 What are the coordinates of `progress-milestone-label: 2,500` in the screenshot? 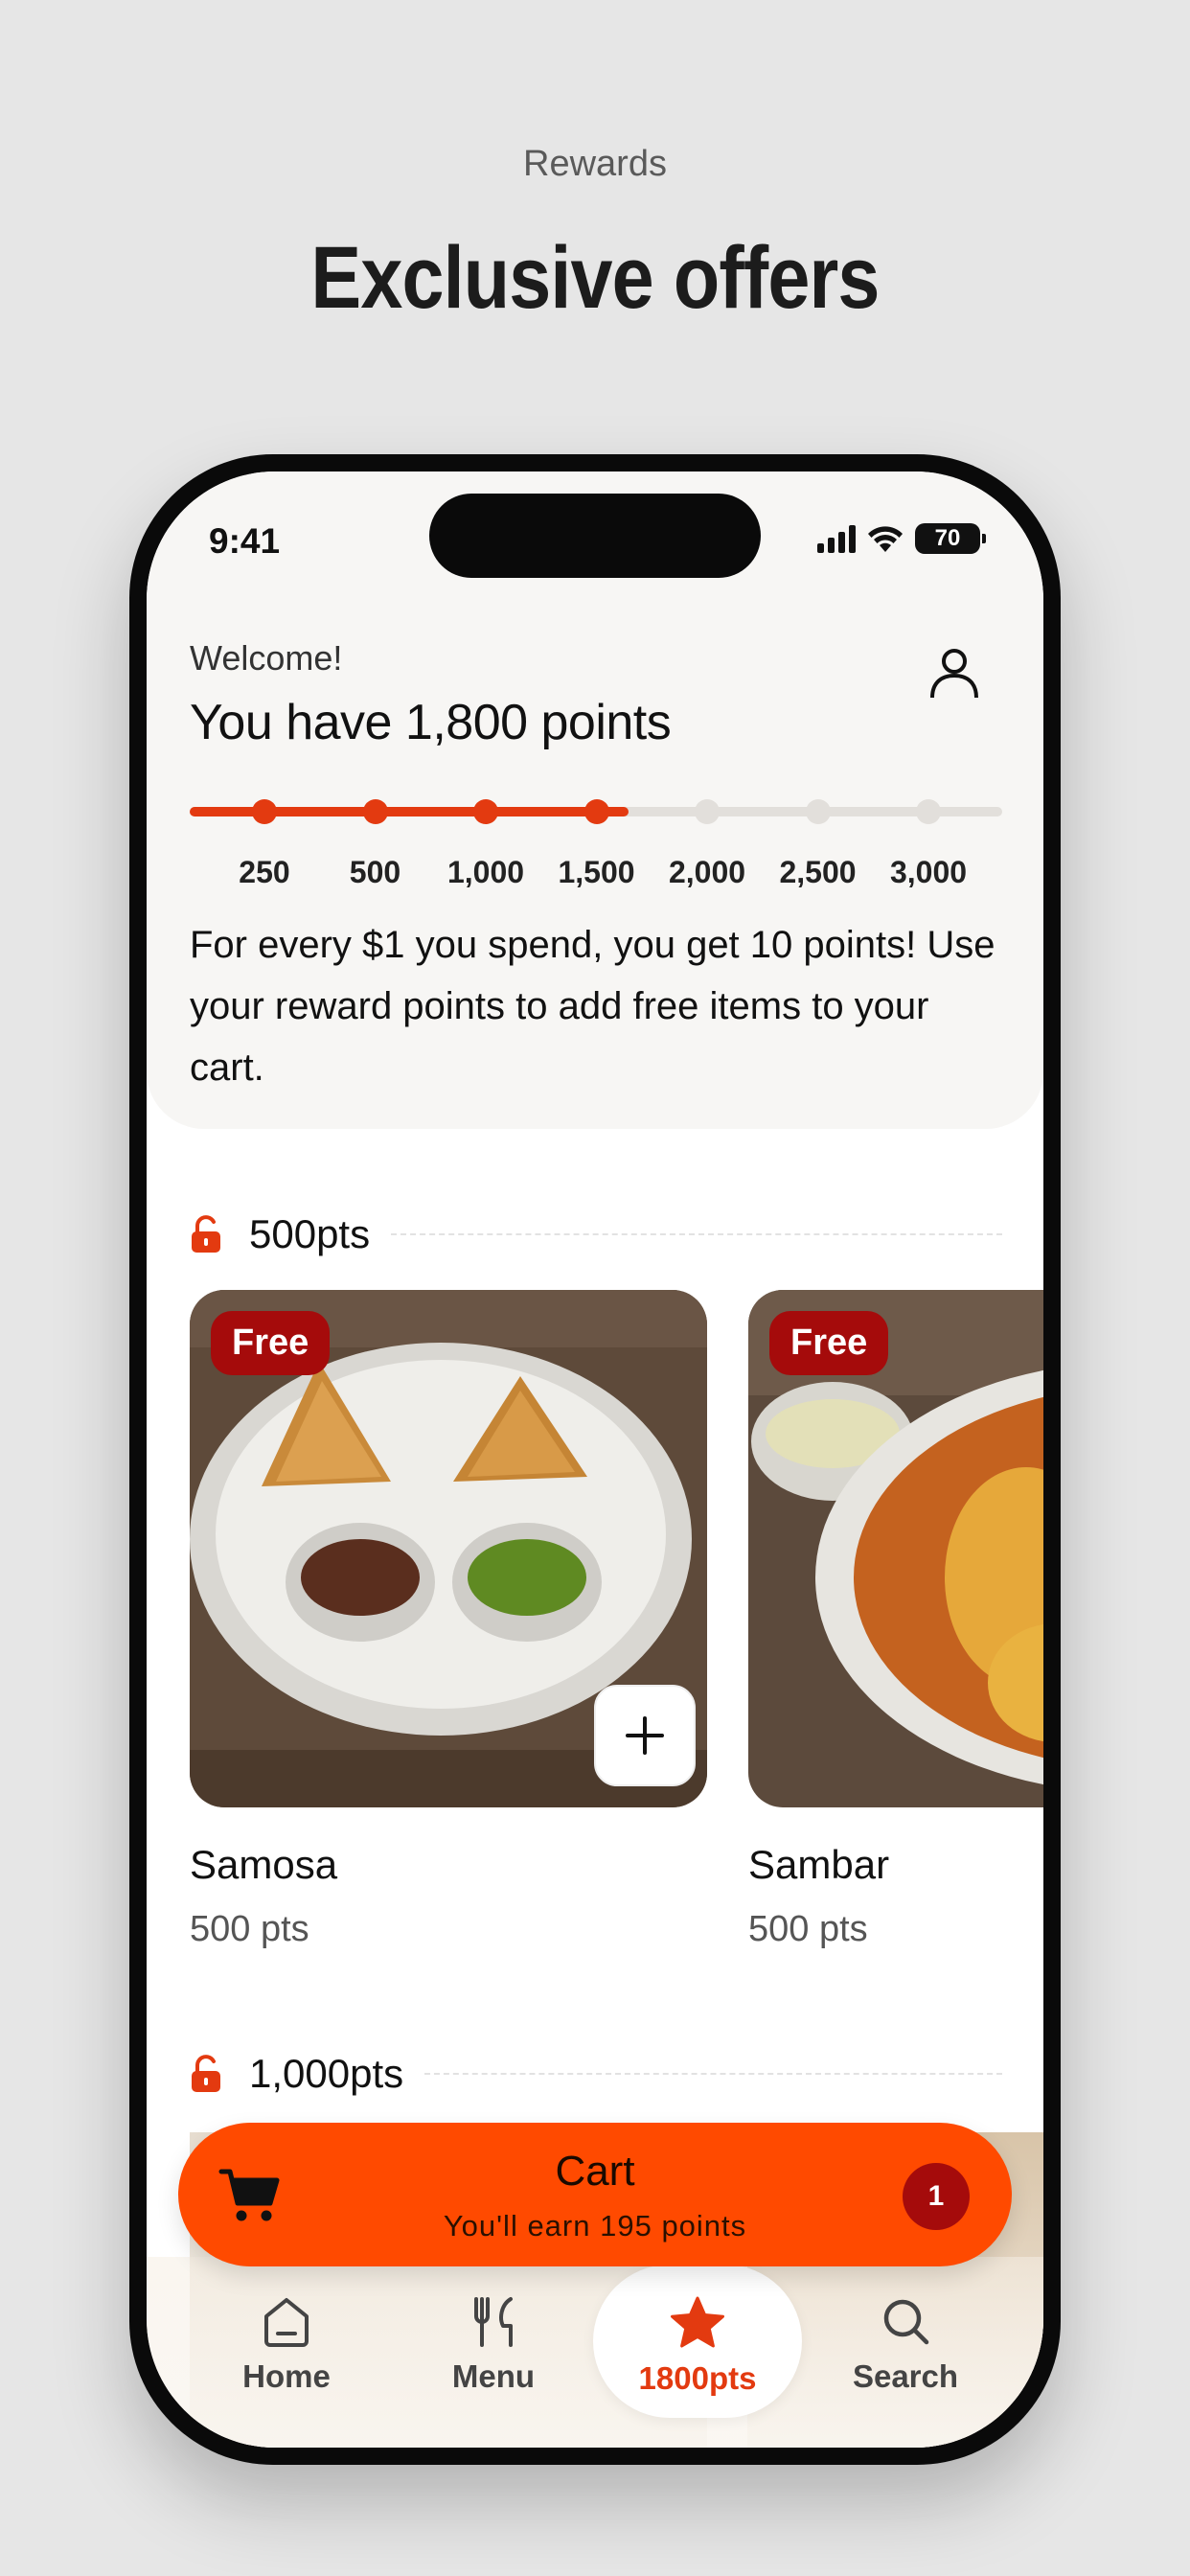 It's located at (818, 872).